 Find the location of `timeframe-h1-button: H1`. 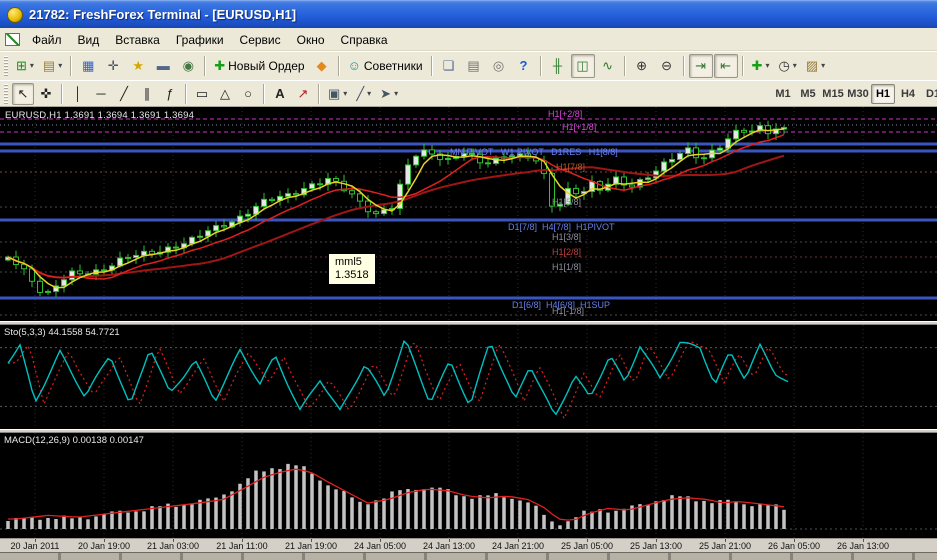

timeframe-h1-button: H1 is located at coordinates (883, 93).